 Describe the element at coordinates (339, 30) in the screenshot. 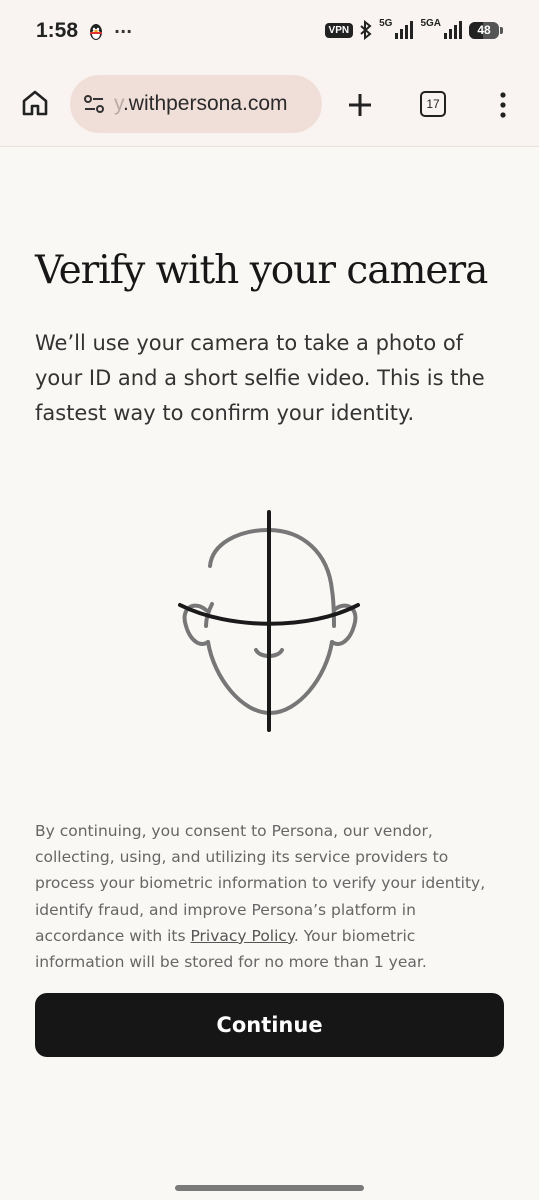

I see `vpn-badge: VPN` at that location.